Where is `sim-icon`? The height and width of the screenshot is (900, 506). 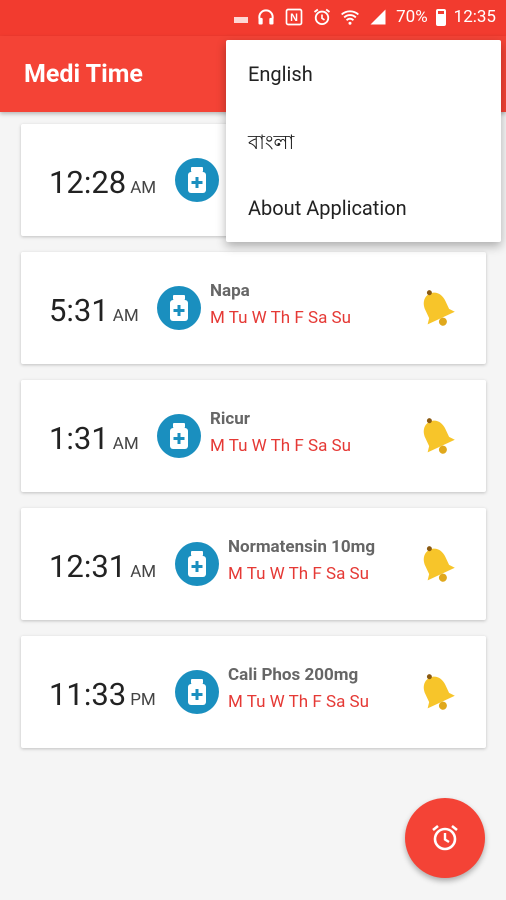 sim-icon is located at coordinates (241, 20).